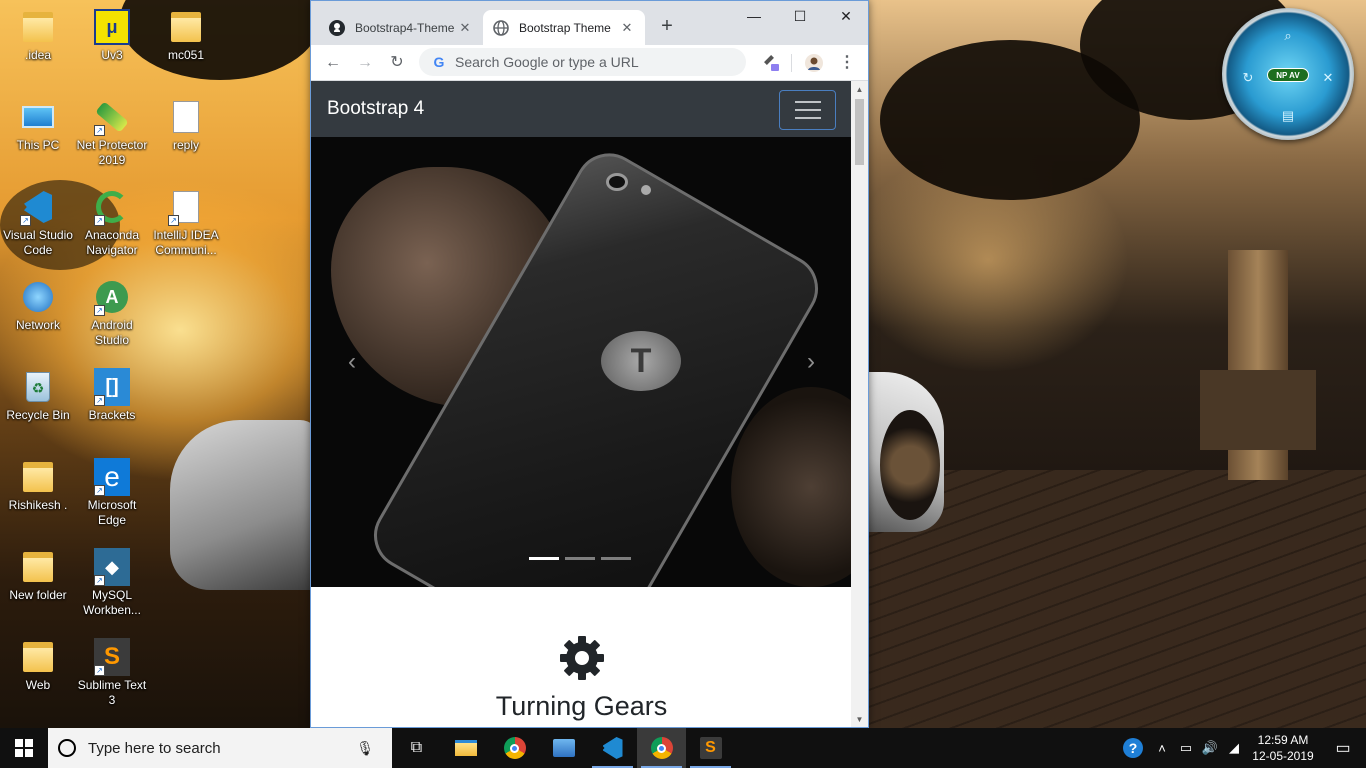 The image size is (1366, 768). I want to click on desktop-icon-web: Web, so click(38, 665).